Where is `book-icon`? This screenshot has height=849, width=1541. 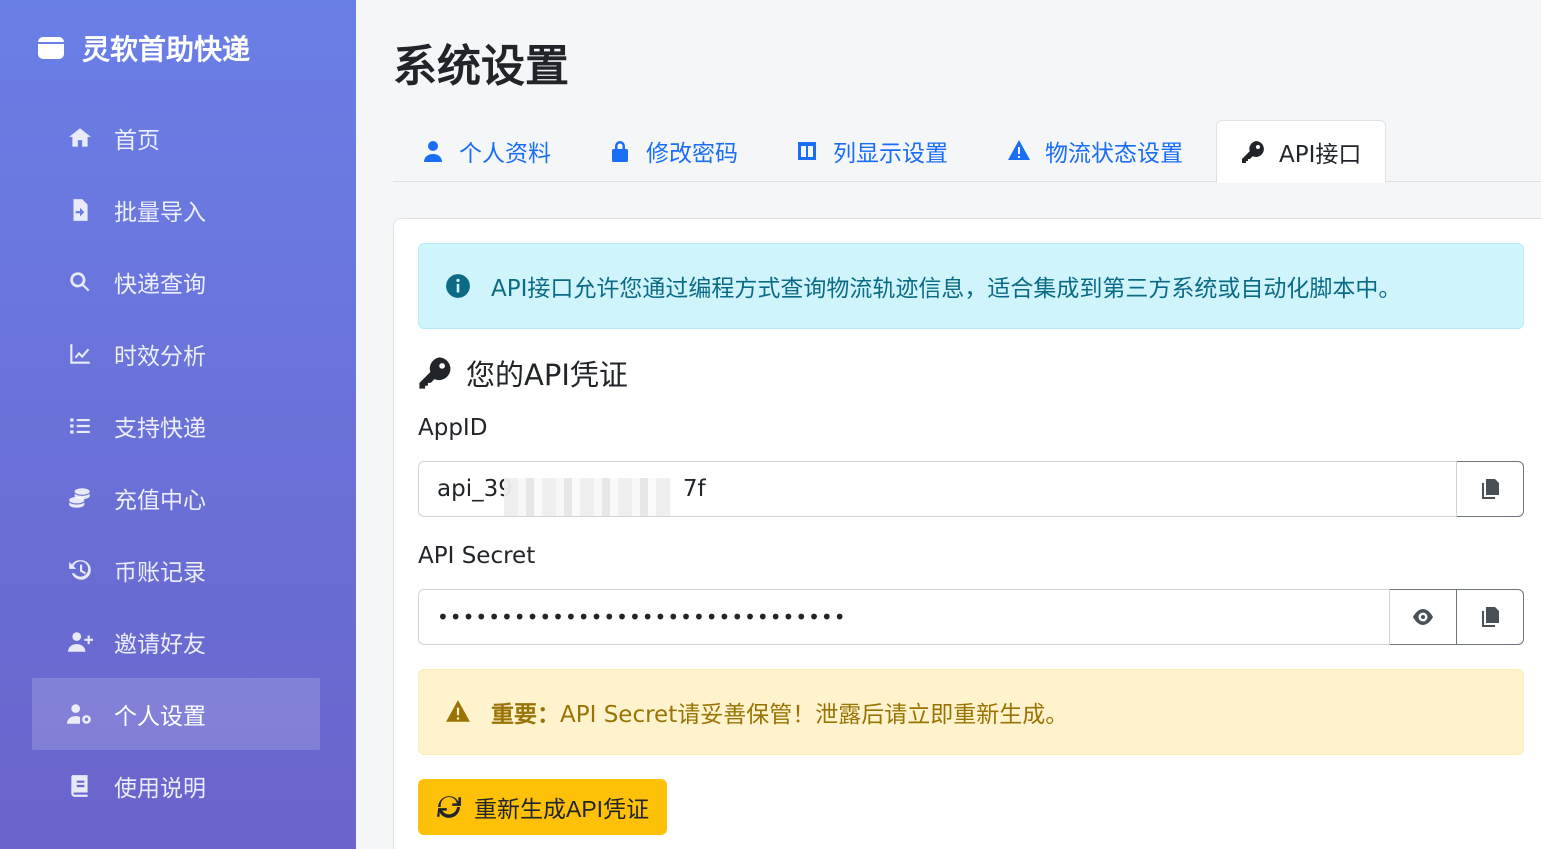 book-icon is located at coordinates (80, 786).